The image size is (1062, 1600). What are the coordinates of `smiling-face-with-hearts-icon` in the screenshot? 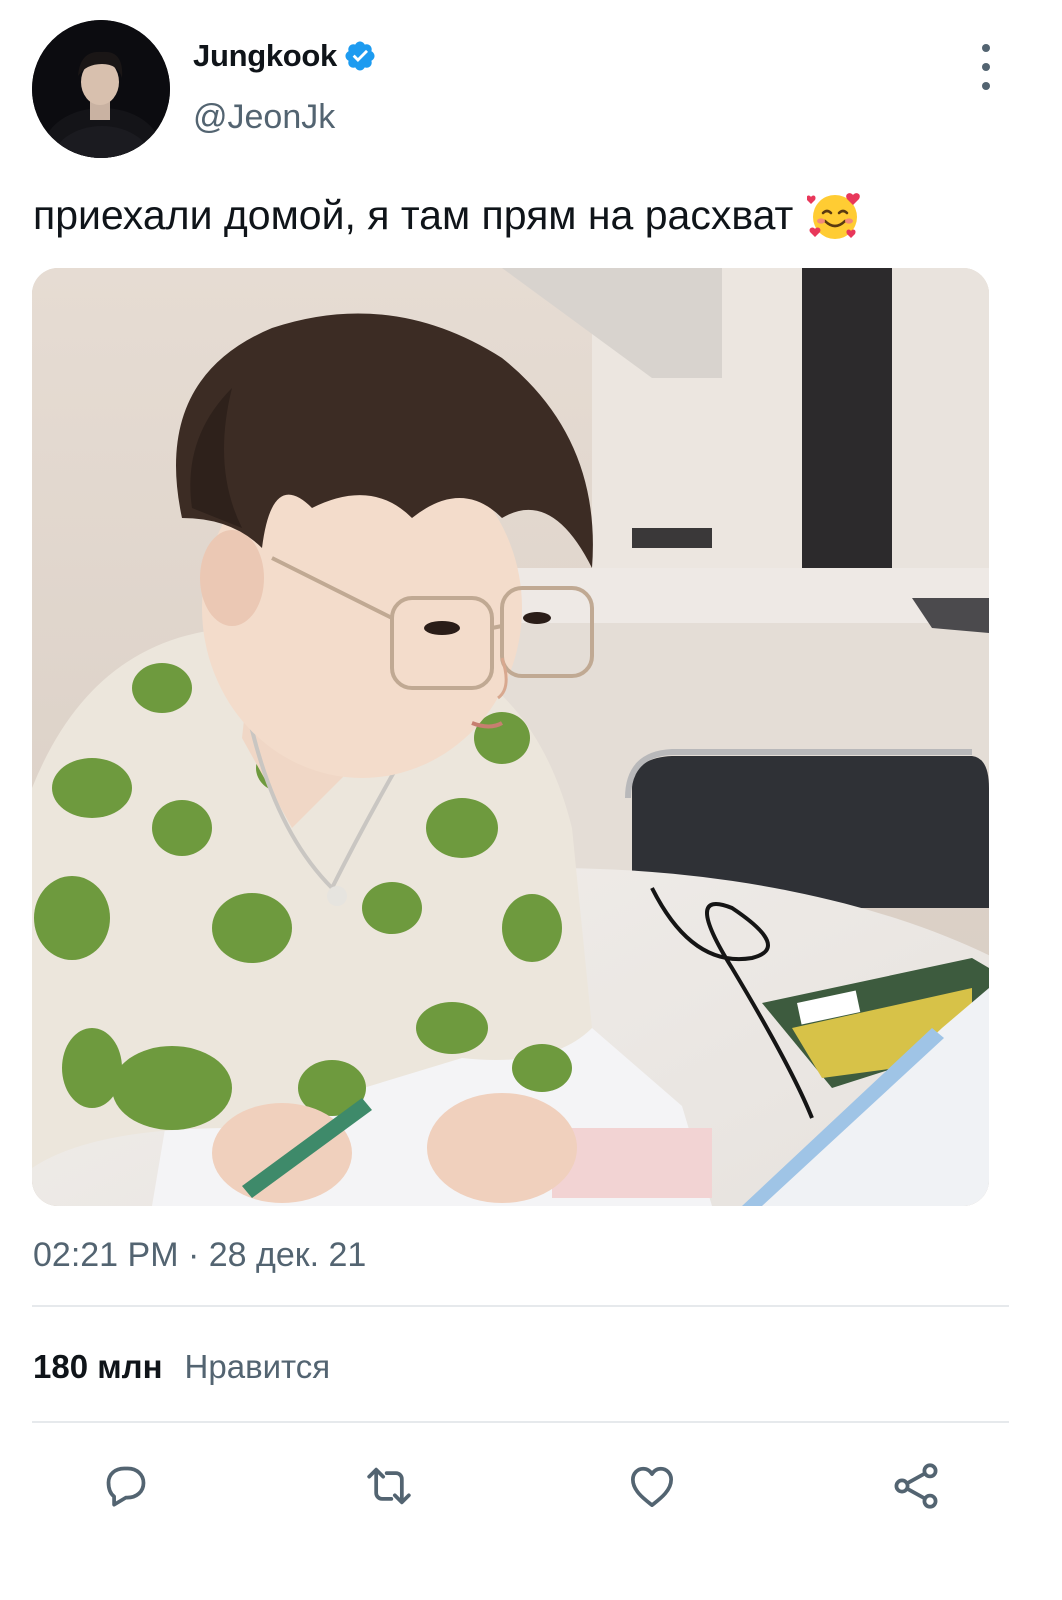 It's located at (834, 215).